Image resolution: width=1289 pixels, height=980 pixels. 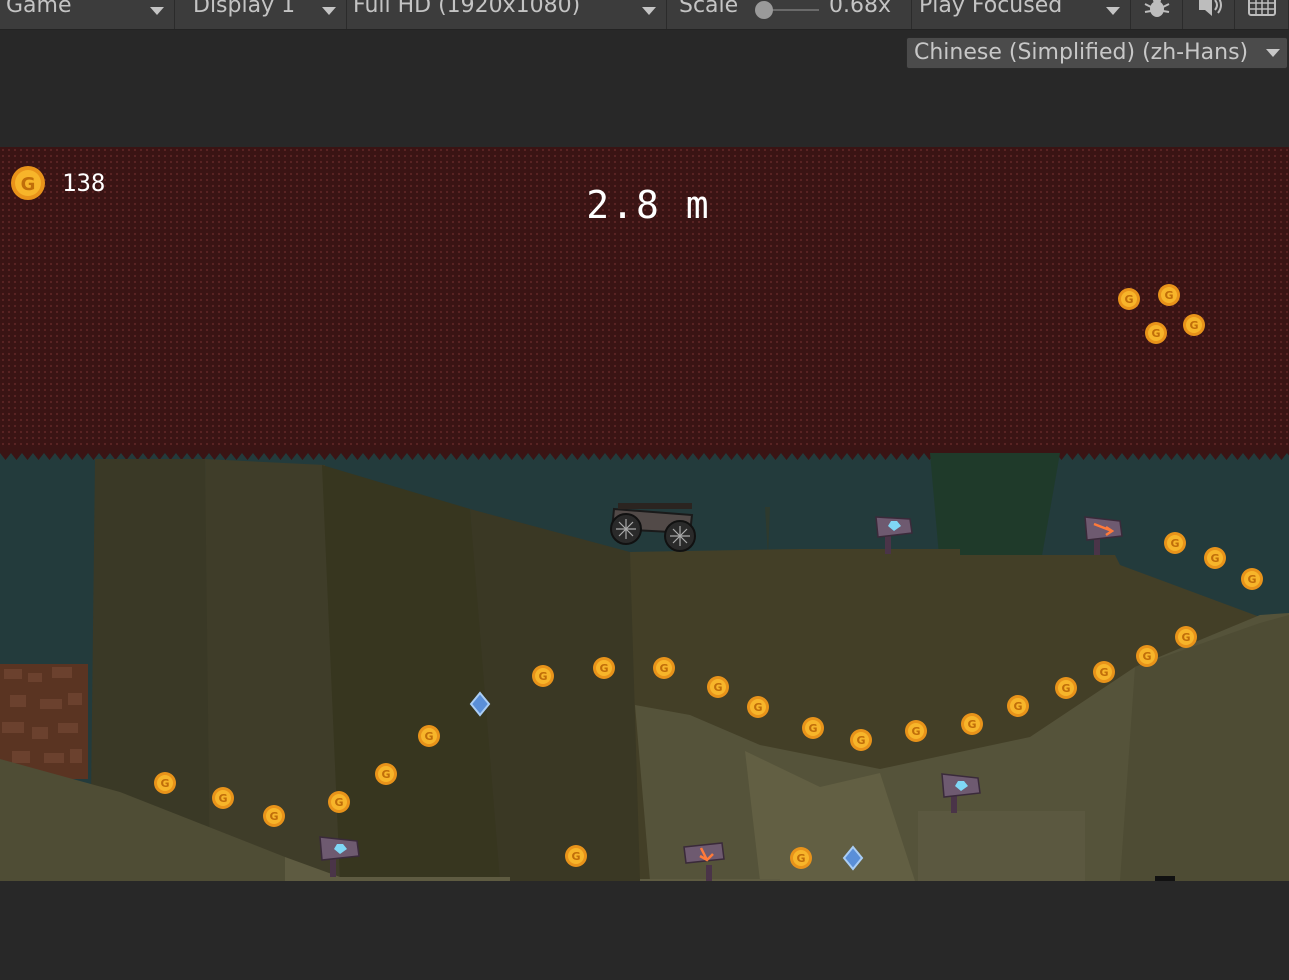 I want to click on audio-icon, so click(x=1210, y=8).